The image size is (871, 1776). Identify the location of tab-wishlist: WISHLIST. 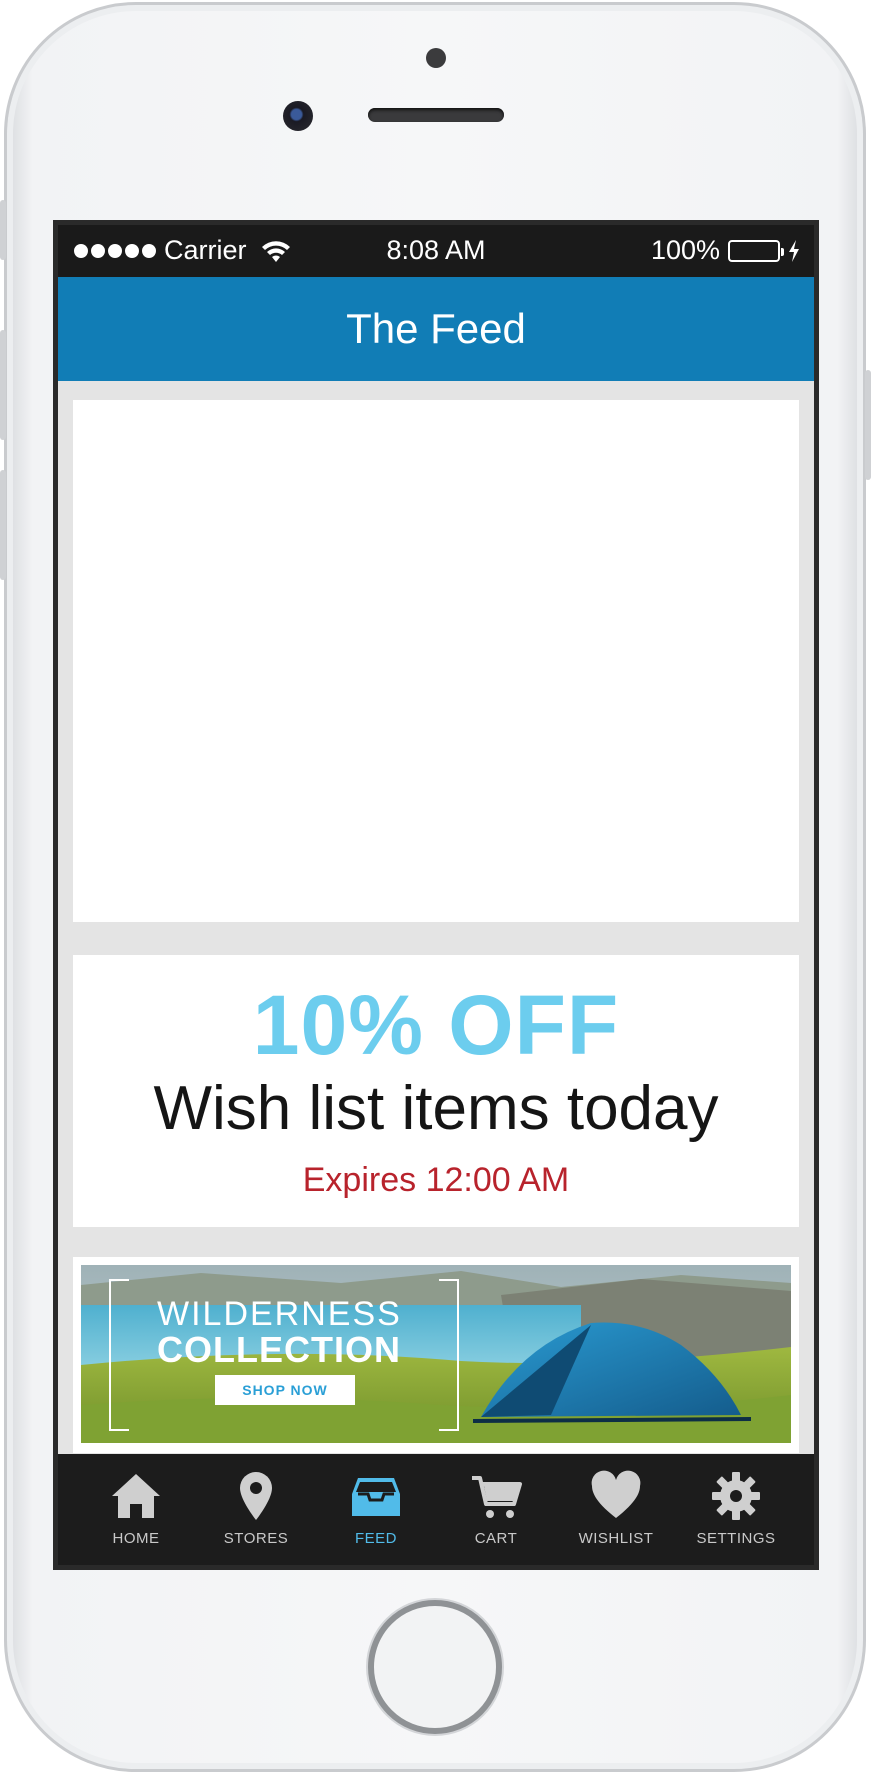
(616, 1500).